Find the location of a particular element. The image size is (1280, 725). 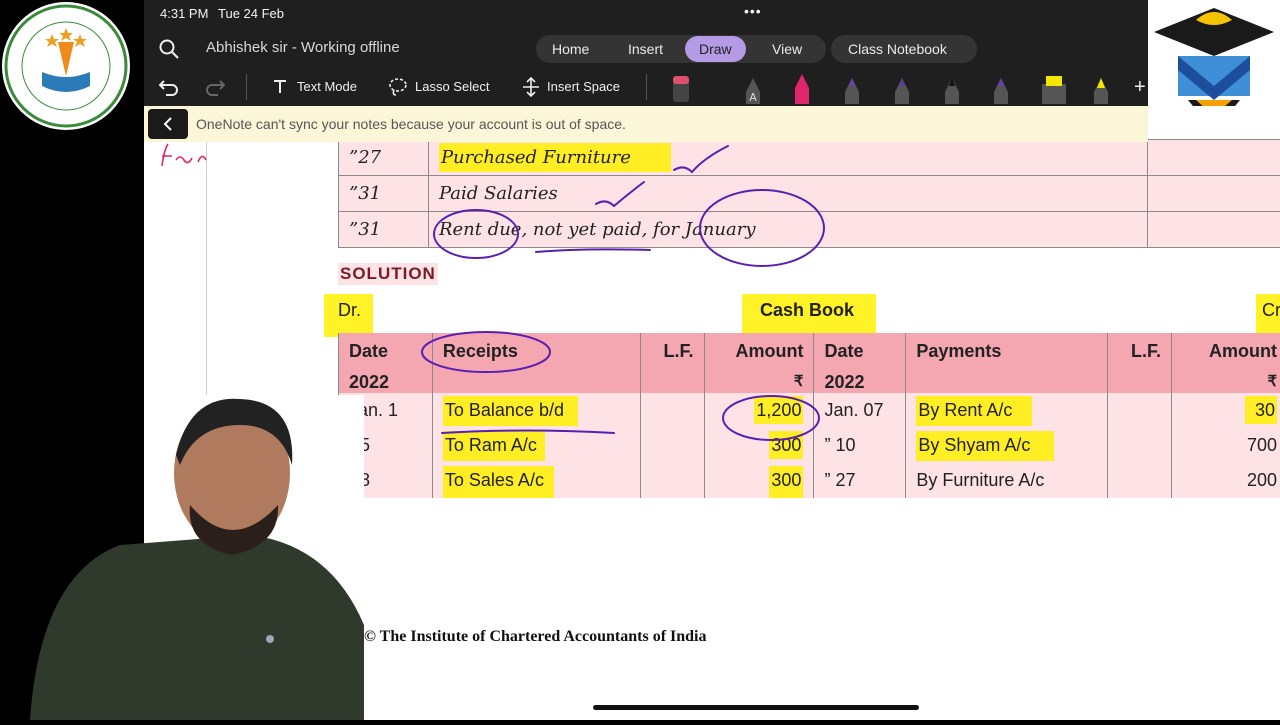

pen-tool-dark: A is located at coordinates (753, 89).